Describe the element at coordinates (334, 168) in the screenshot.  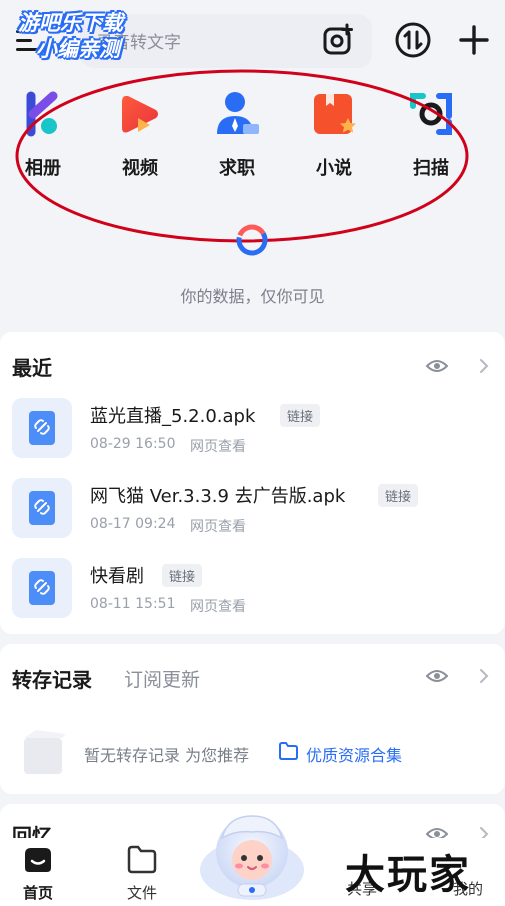
I see `shortcut-label: 小说` at that location.